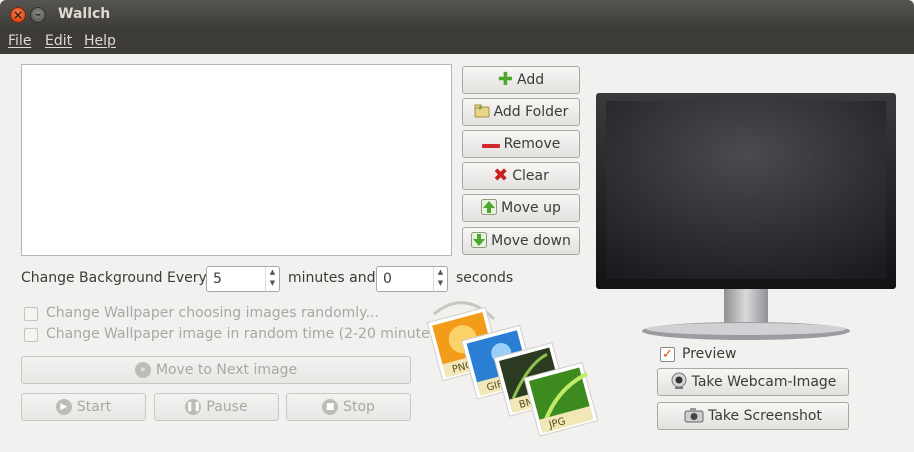 The image size is (914, 452). I want to click on camera-icon, so click(694, 416).